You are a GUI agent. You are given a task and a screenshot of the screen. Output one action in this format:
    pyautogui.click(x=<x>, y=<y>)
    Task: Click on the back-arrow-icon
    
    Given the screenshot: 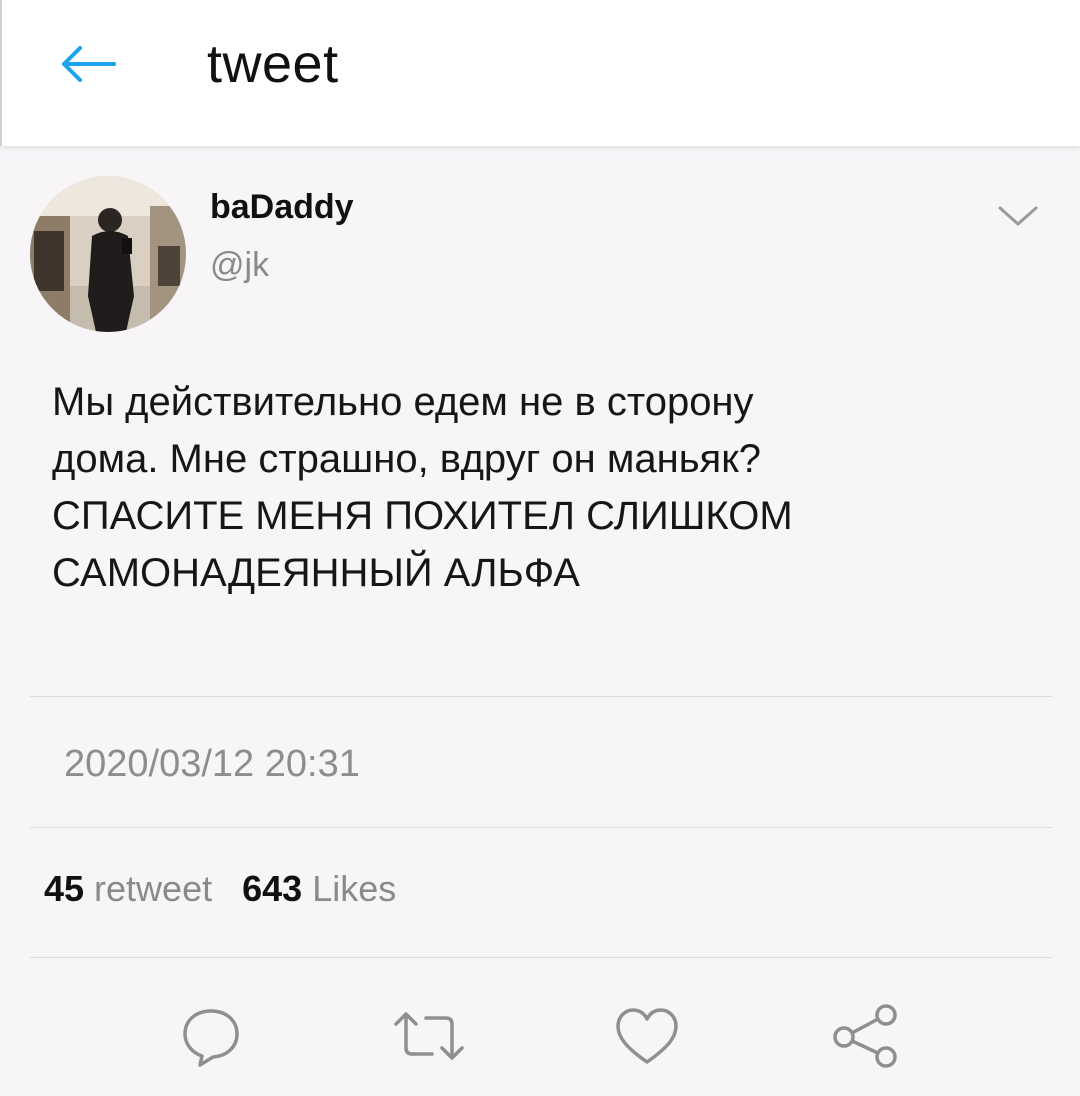 What is the action you would take?
    pyautogui.click(x=89, y=64)
    